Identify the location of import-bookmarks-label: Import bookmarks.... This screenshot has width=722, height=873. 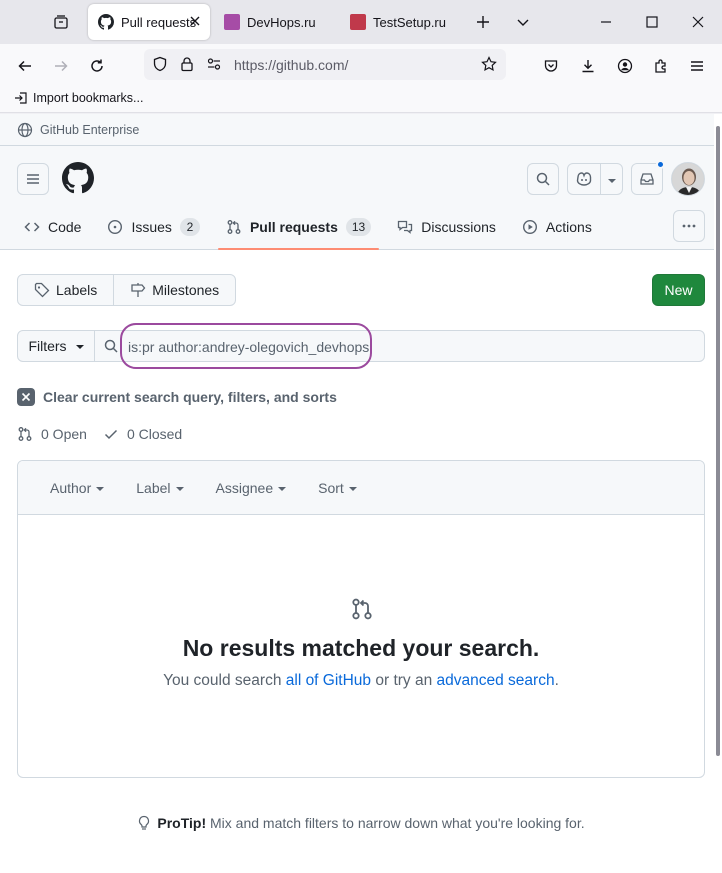
(88, 98).